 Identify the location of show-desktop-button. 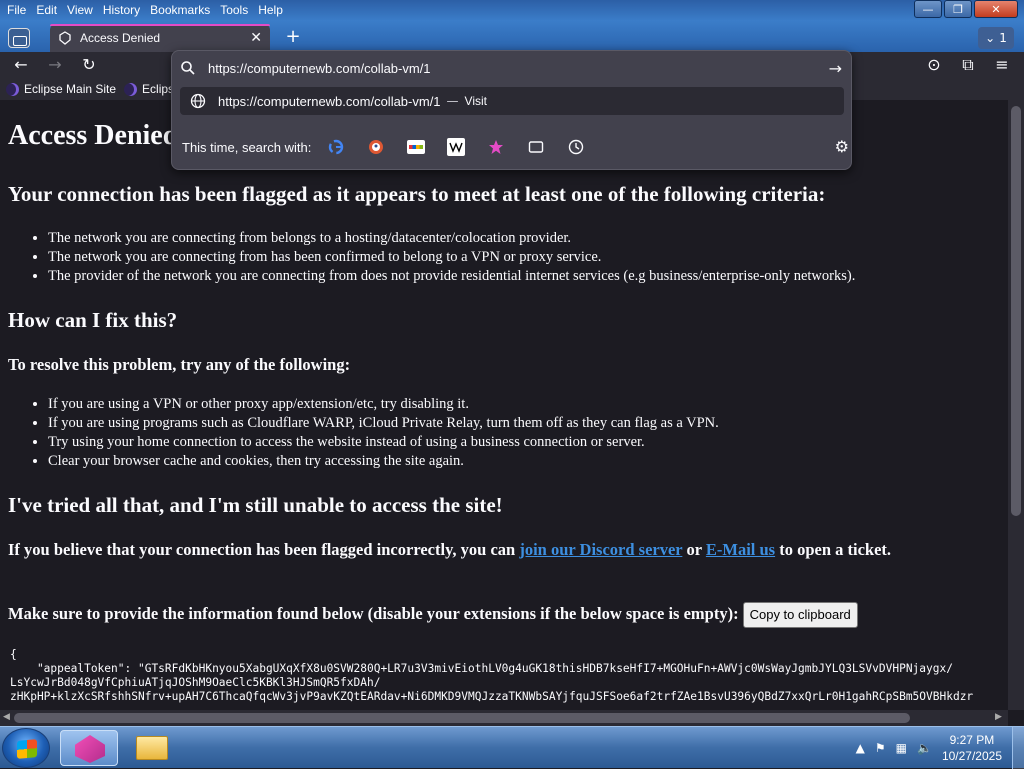
(1018, 748).